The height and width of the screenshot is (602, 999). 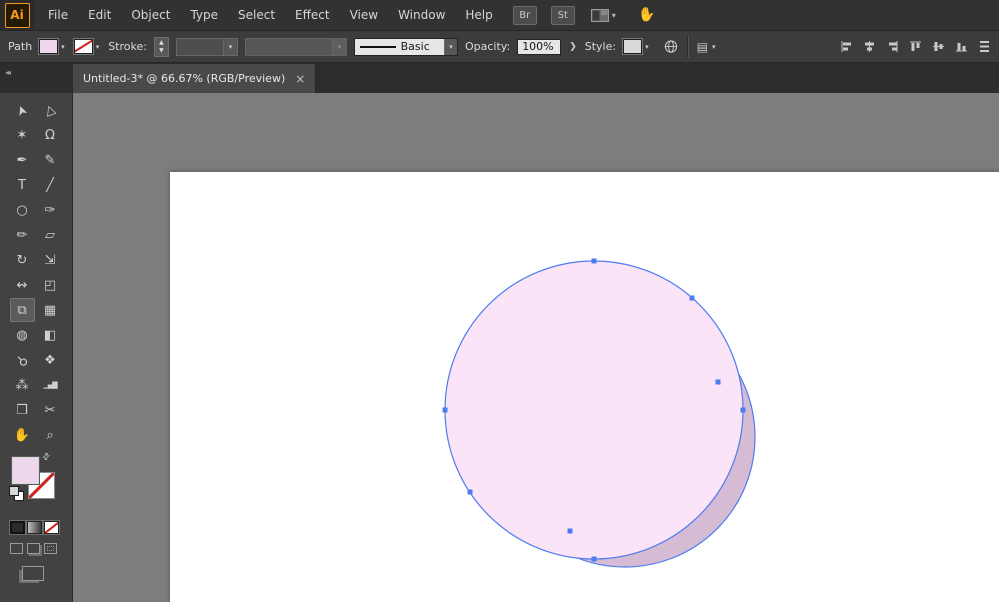 What do you see at coordinates (22, 385) in the screenshot?
I see `symbol-sprayer-tool: ⁂` at bounding box center [22, 385].